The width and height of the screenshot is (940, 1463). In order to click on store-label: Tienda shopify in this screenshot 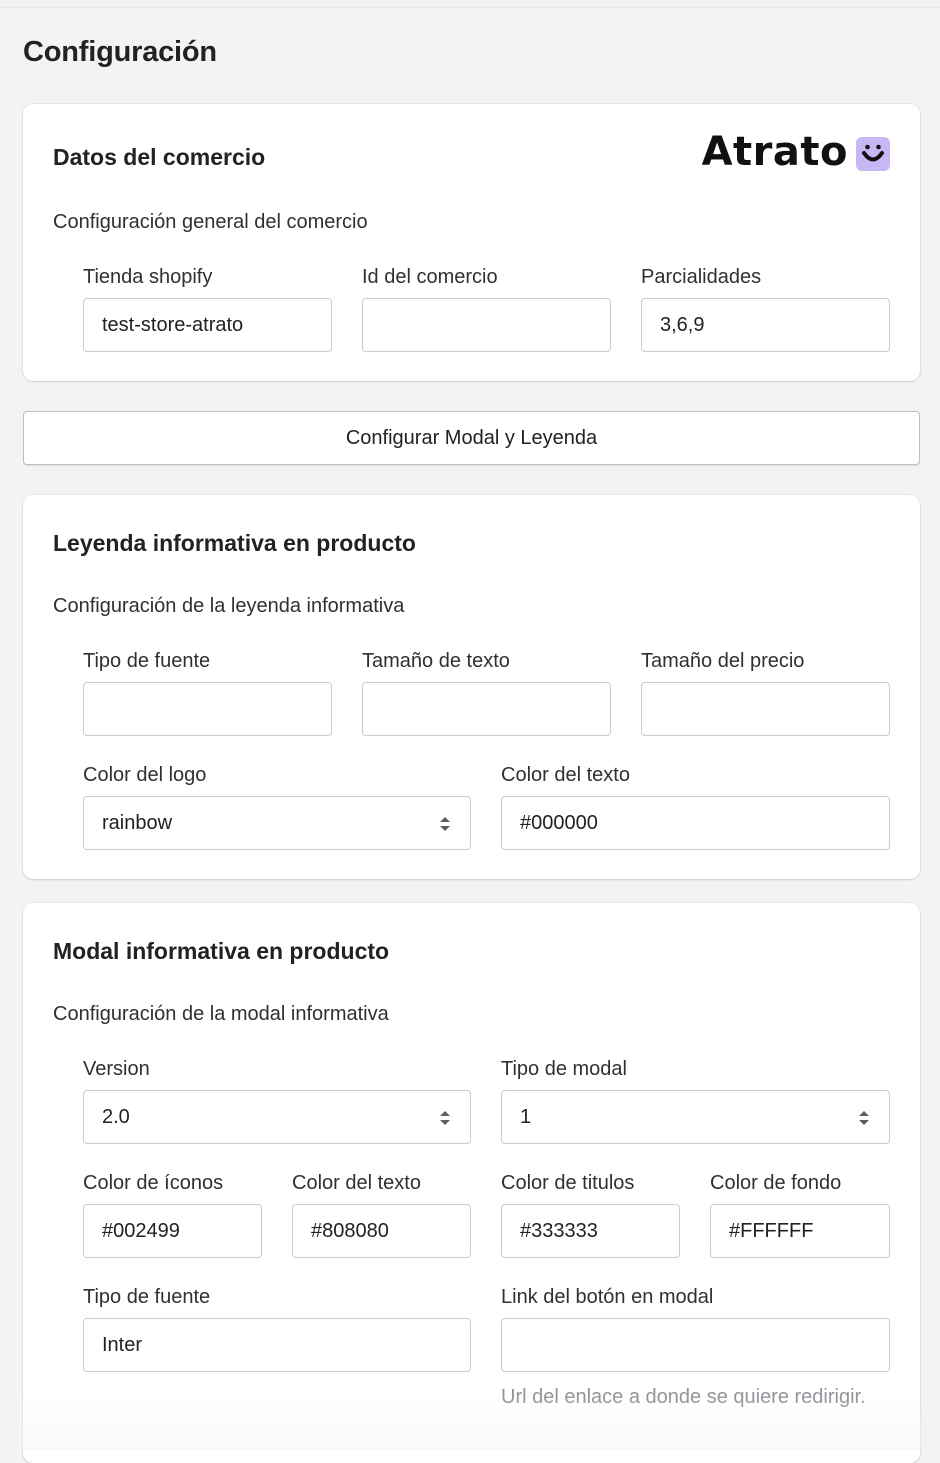, I will do `click(148, 277)`.